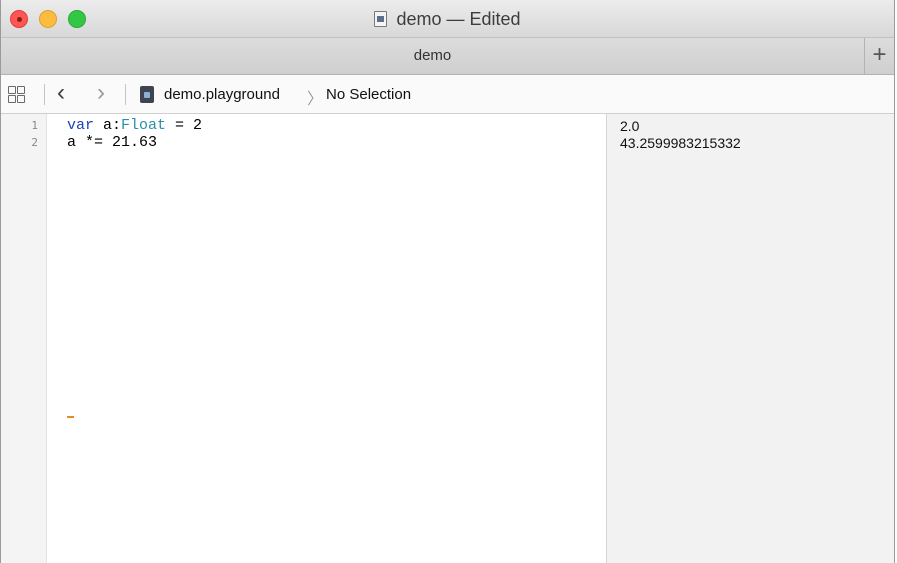 The image size is (897, 563). What do you see at coordinates (432, 56) in the screenshot?
I see `tab-demo: demo` at bounding box center [432, 56].